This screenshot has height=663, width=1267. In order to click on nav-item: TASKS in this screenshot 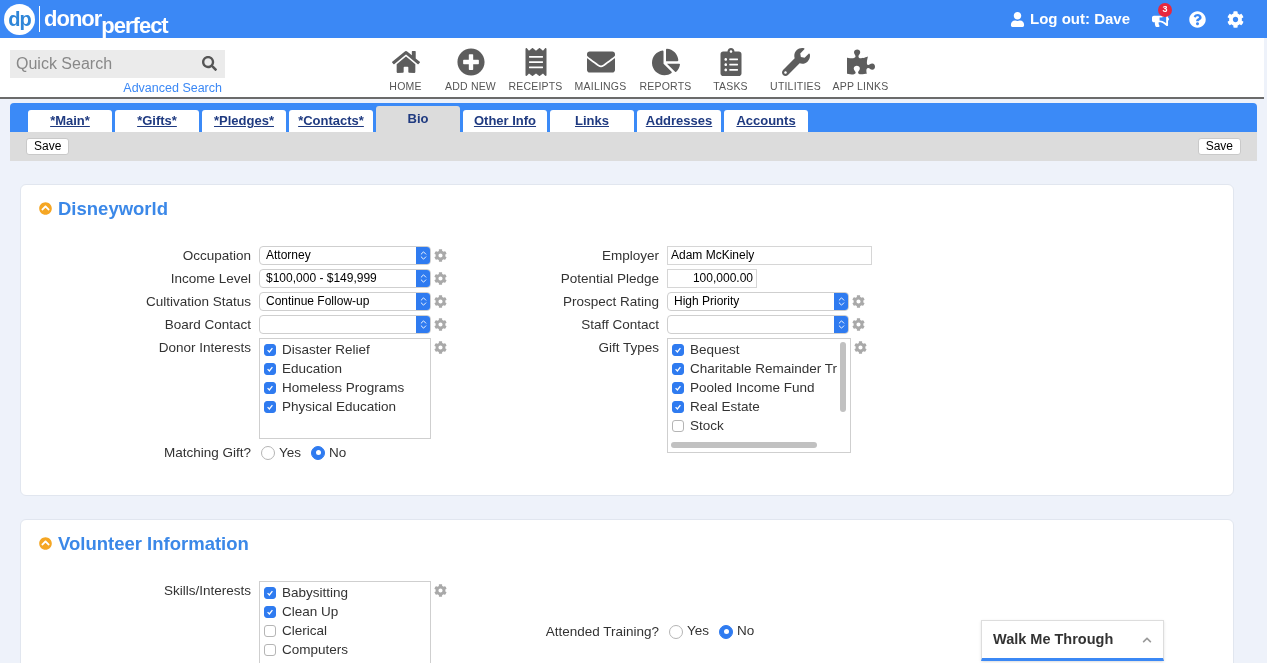, I will do `click(730, 72)`.